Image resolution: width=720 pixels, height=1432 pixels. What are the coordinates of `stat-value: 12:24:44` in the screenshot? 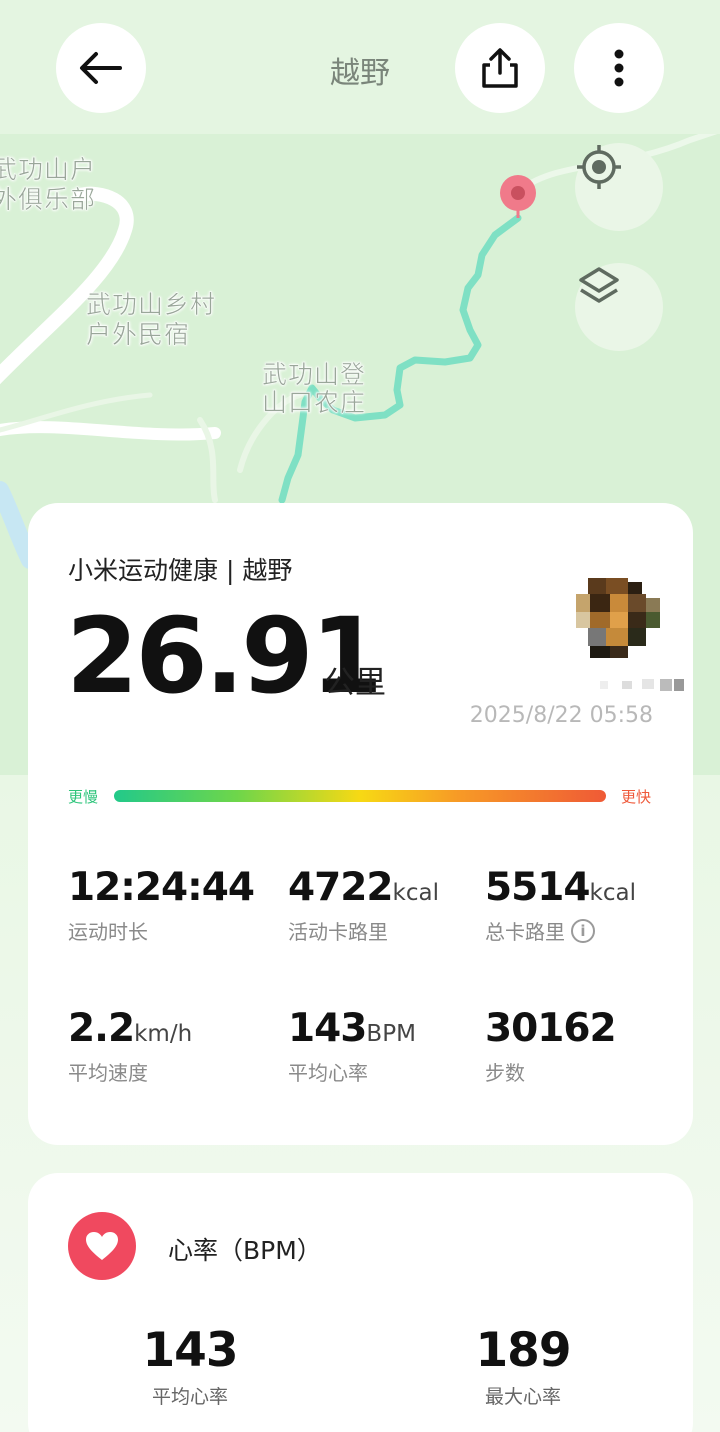 It's located at (161, 887).